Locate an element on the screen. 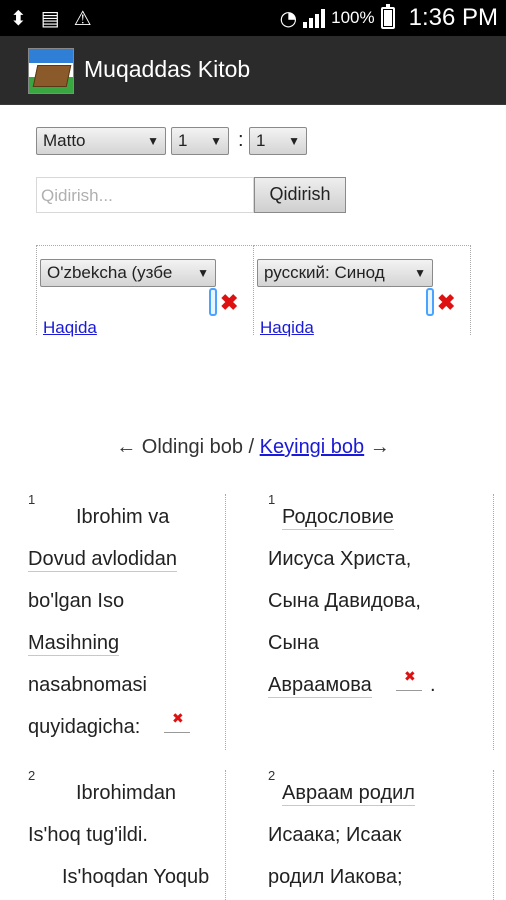 The width and height of the screenshot is (506, 900). translation-select-uzbek: O'zbekcha (узбе ▼ is located at coordinates (128, 273).